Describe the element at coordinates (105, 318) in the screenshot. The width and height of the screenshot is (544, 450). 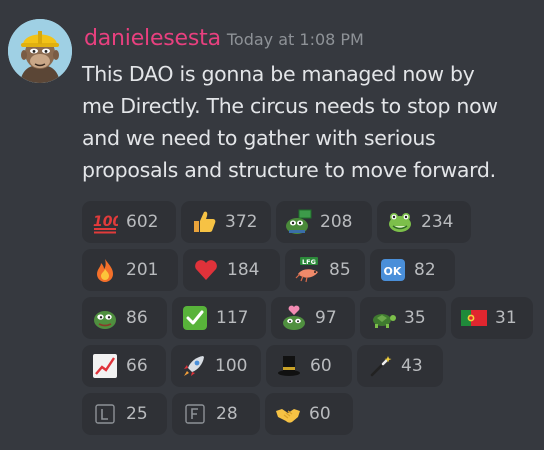
I see `pepe-icon` at that location.